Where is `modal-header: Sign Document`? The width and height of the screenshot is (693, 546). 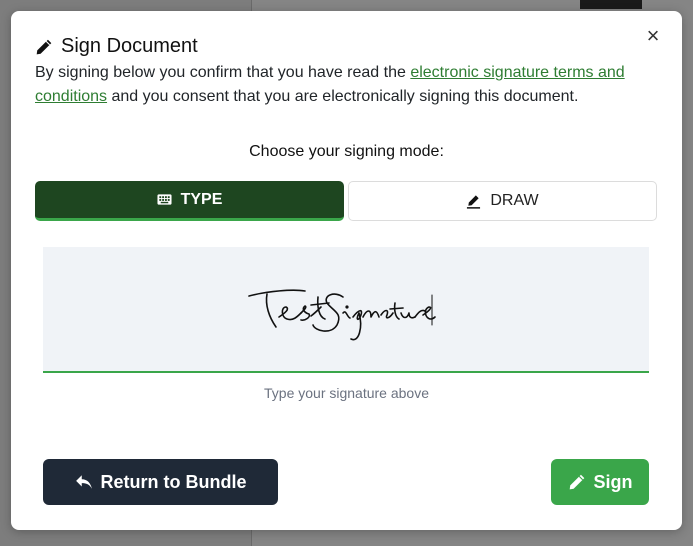 modal-header: Sign Document is located at coordinates (116, 46).